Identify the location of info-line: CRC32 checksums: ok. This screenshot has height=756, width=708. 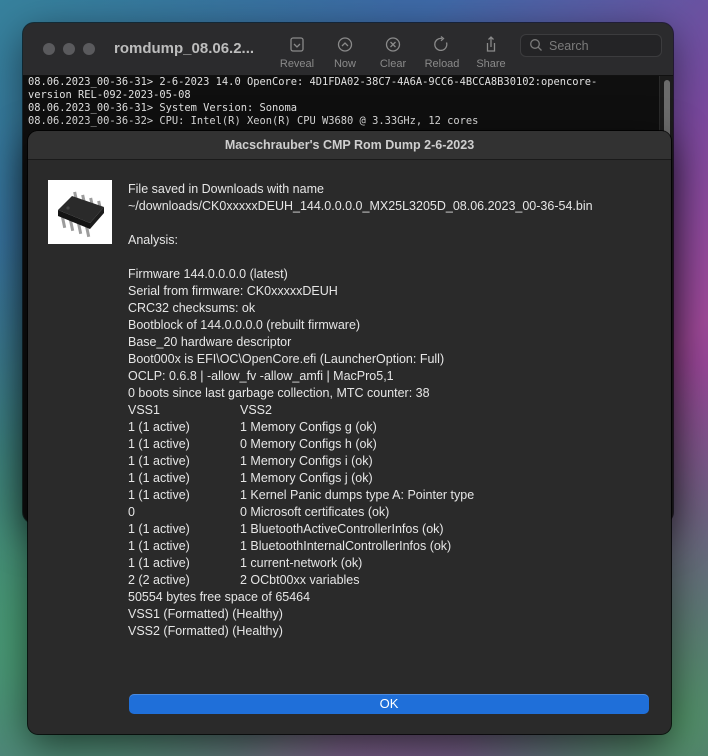
(192, 308).